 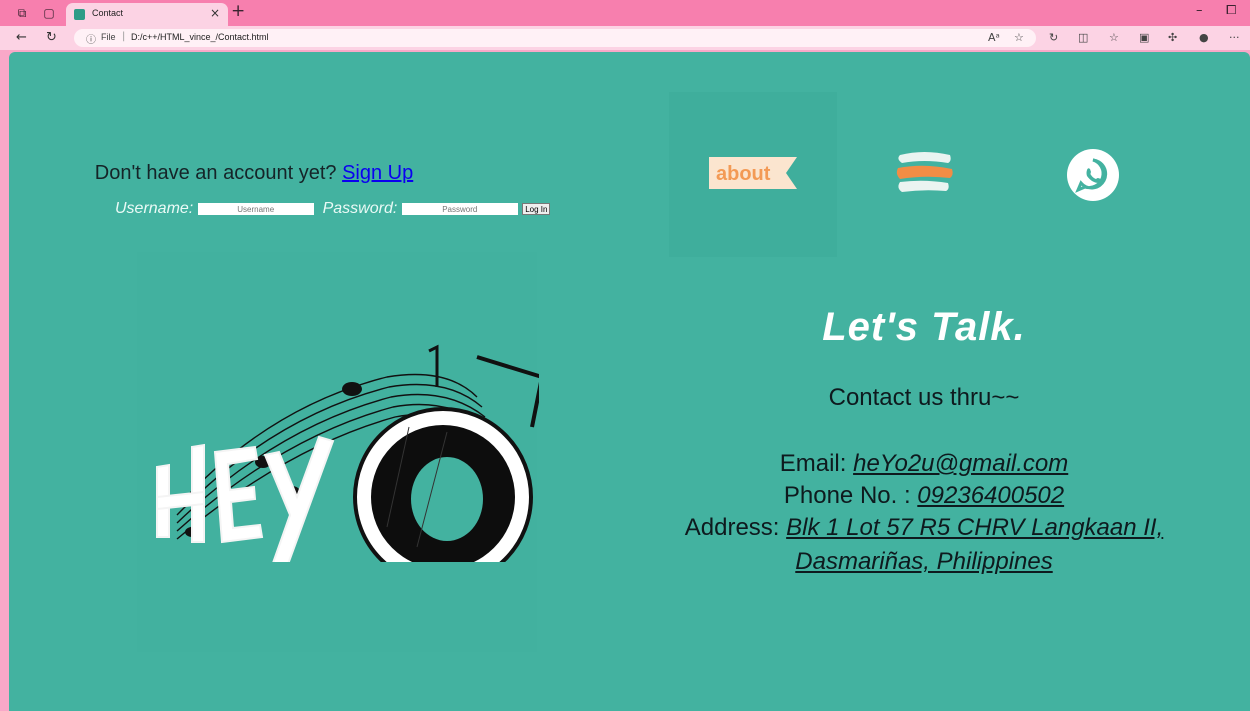 What do you see at coordinates (51, 37) in the screenshot?
I see `refresh-icon: ↻` at bounding box center [51, 37].